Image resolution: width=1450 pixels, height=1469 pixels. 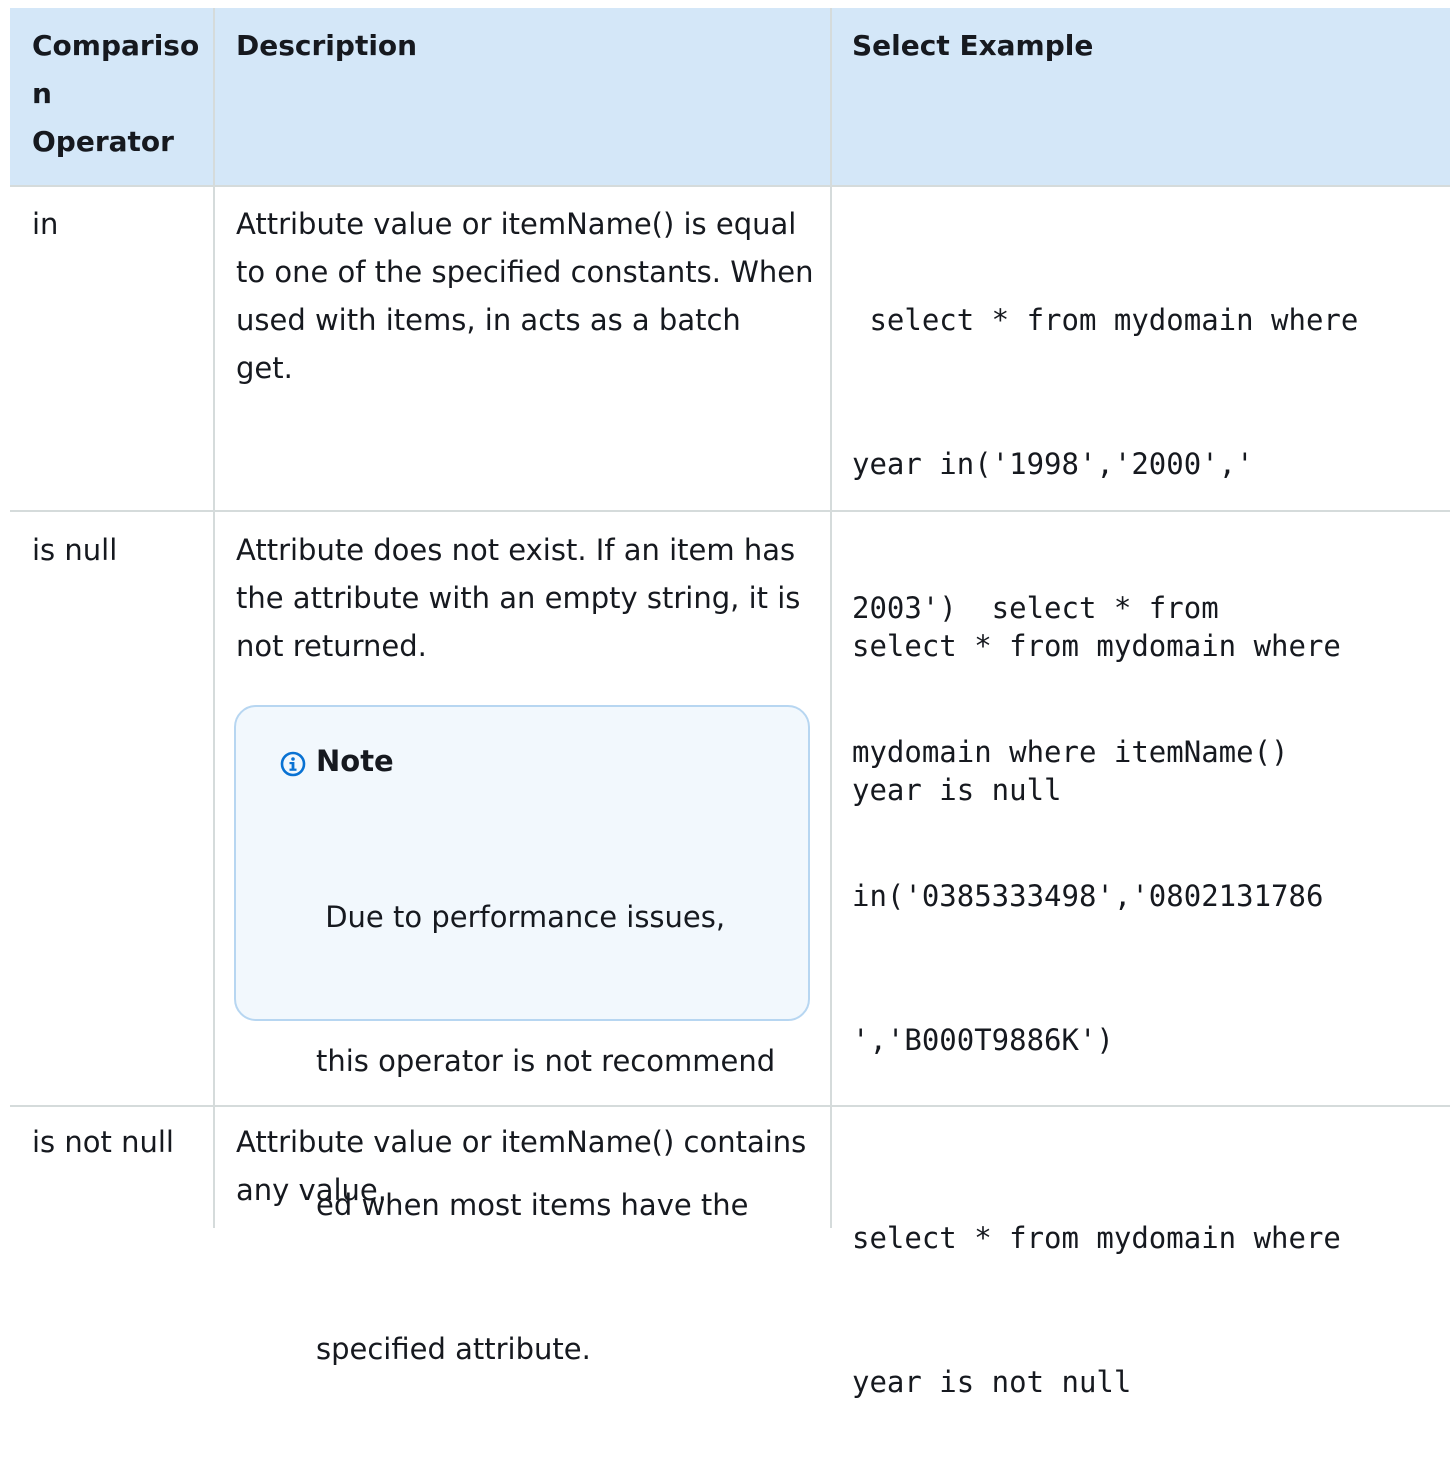 What do you see at coordinates (730, 186) in the screenshot?
I see `row-divider` at bounding box center [730, 186].